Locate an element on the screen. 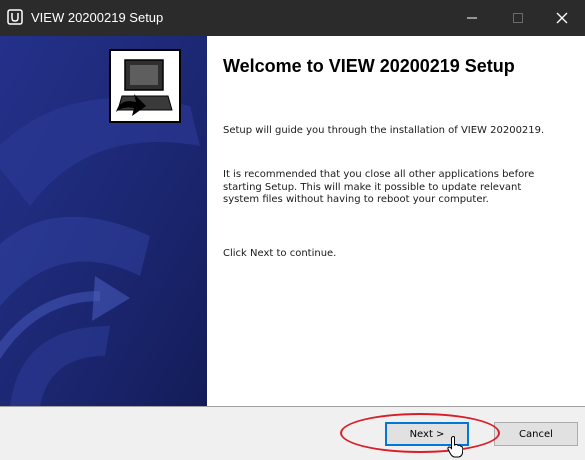  close-icon is located at coordinates (562, 18).